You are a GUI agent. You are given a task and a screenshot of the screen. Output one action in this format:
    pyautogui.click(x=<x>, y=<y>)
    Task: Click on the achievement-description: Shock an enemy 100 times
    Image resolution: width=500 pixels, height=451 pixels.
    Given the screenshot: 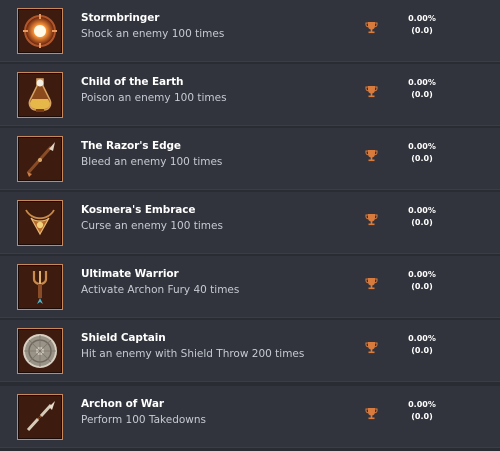 What is the action you would take?
    pyautogui.click(x=153, y=34)
    